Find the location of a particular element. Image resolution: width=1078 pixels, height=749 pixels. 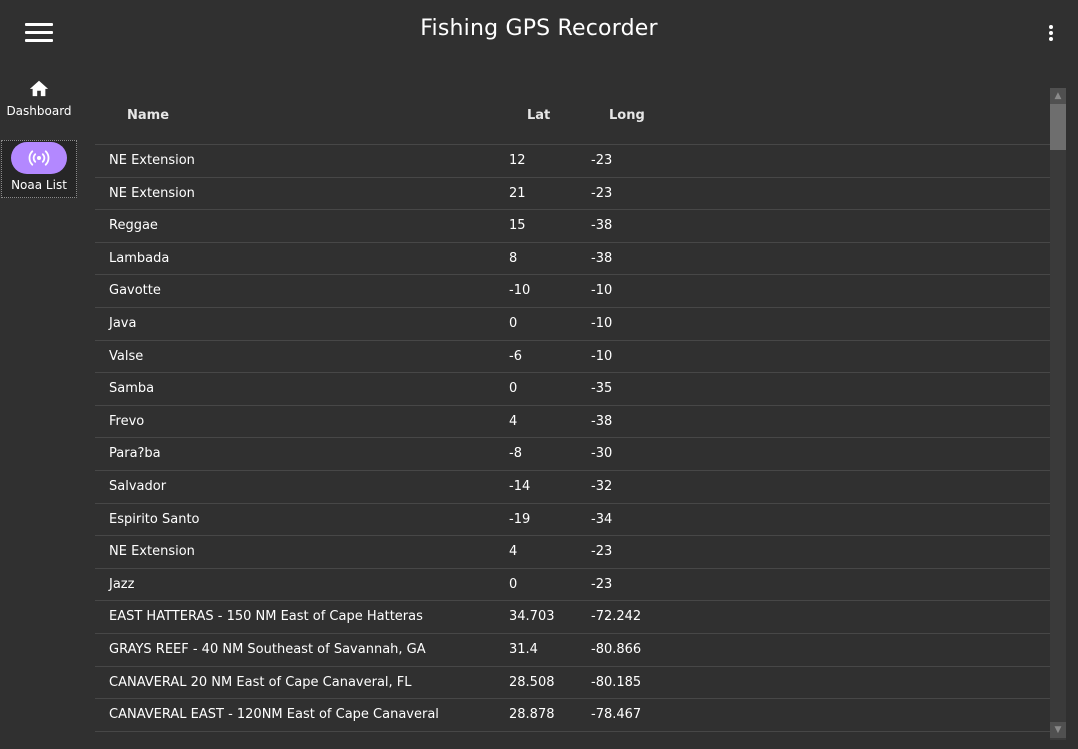

cell-lat: 34.703 is located at coordinates (532, 617).